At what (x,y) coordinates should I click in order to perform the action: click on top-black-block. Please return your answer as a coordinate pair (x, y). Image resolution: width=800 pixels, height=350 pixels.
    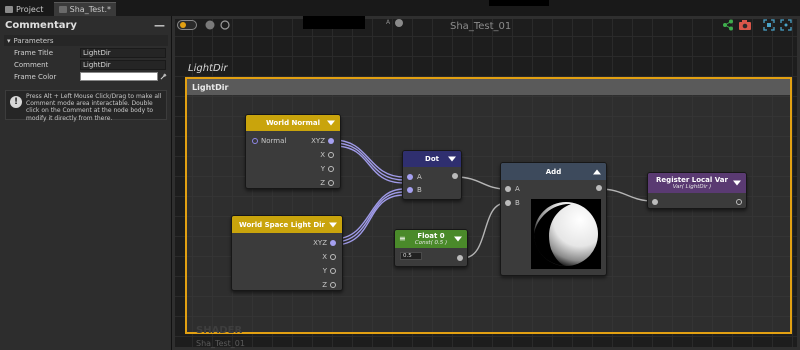
    Looking at the image, I should click on (519, 3).